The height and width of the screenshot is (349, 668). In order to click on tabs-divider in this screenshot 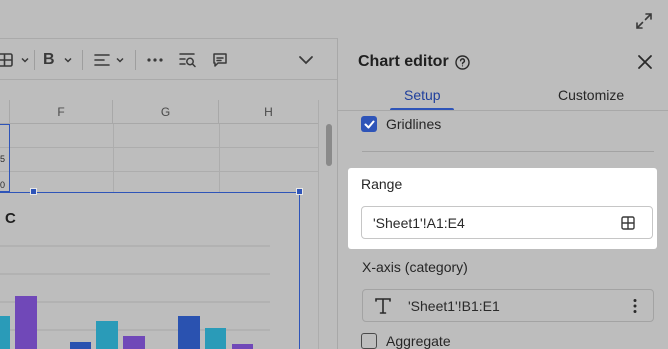, I will do `click(503, 110)`.